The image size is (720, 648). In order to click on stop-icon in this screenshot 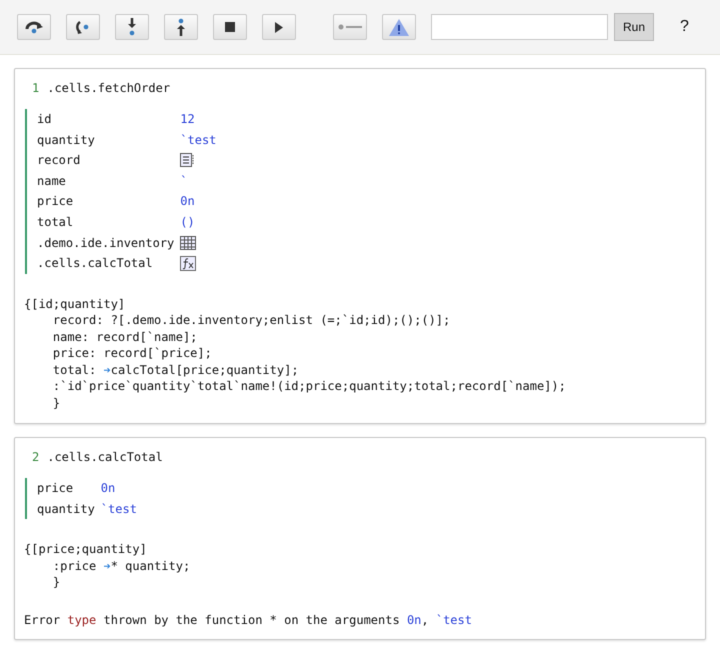, I will do `click(230, 27)`.